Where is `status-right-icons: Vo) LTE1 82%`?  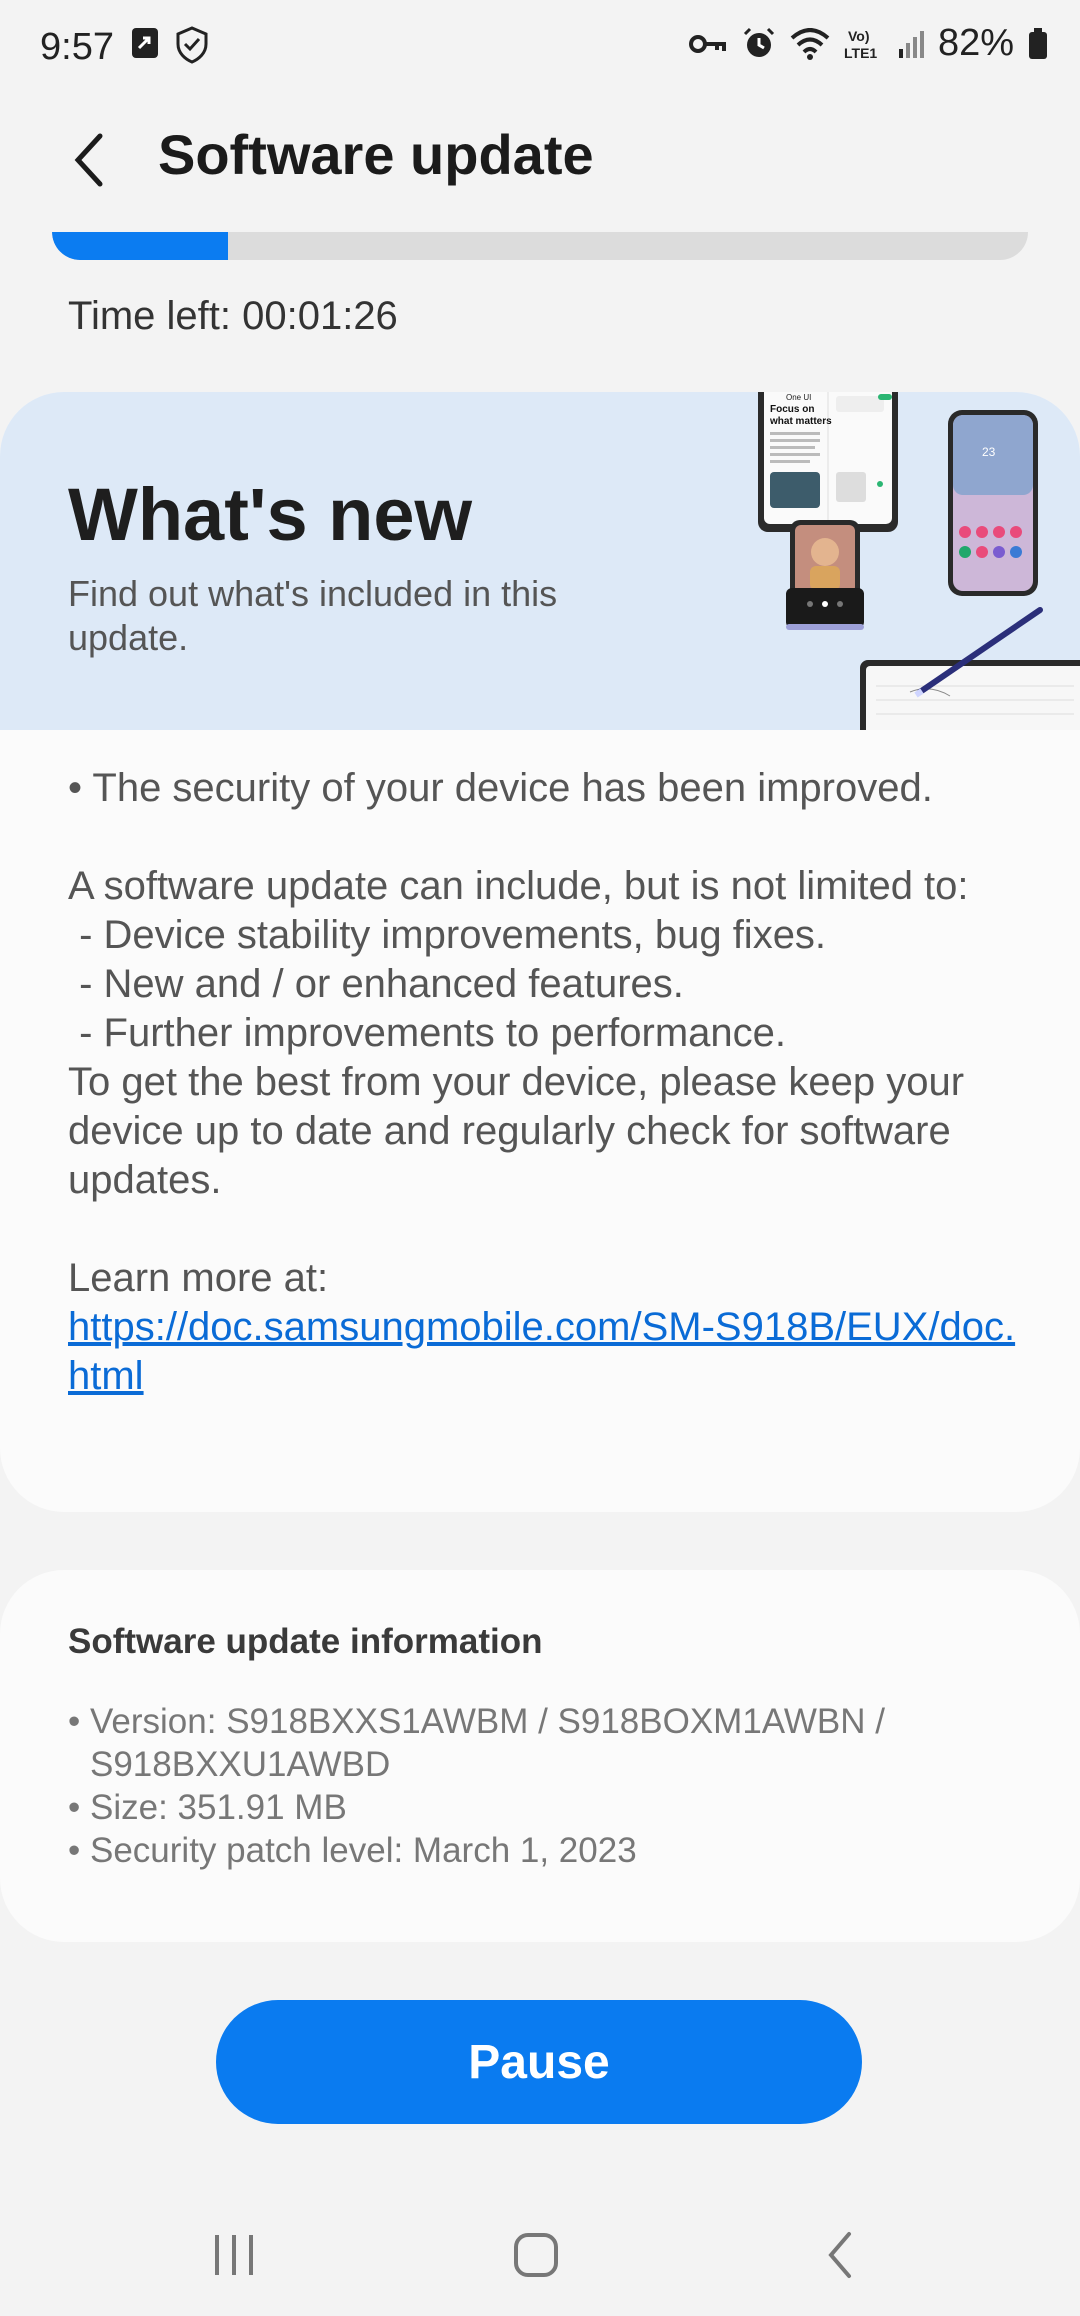
status-right-icons: Vo) LTE1 82% is located at coordinates (868, 43).